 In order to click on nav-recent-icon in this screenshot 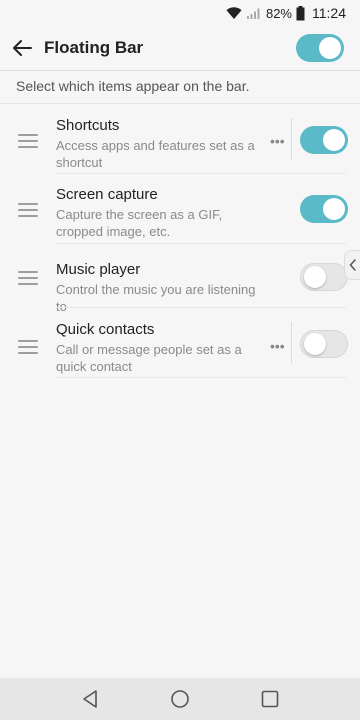, I will do `click(270, 699)`.